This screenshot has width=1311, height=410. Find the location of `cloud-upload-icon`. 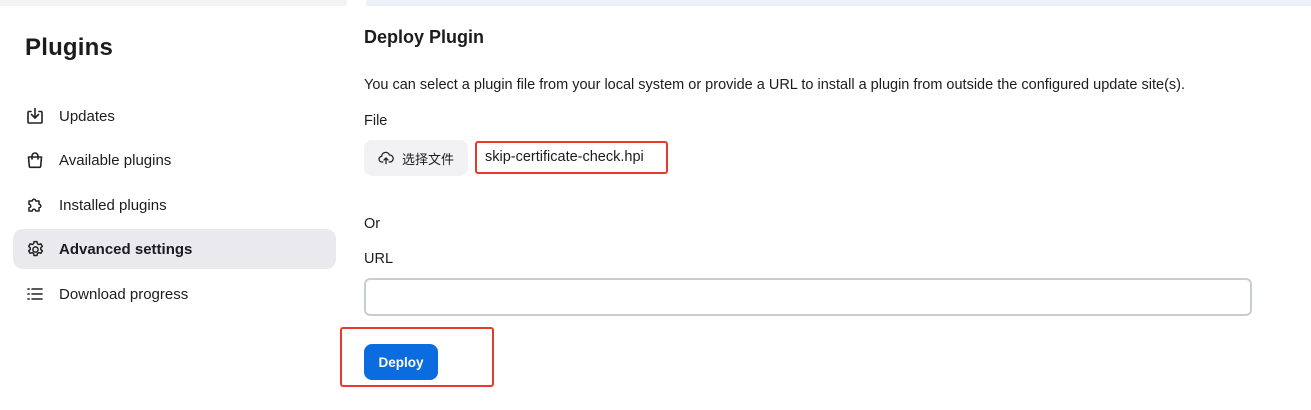

cloud-upload-icon is located at coordinates (386, 158).